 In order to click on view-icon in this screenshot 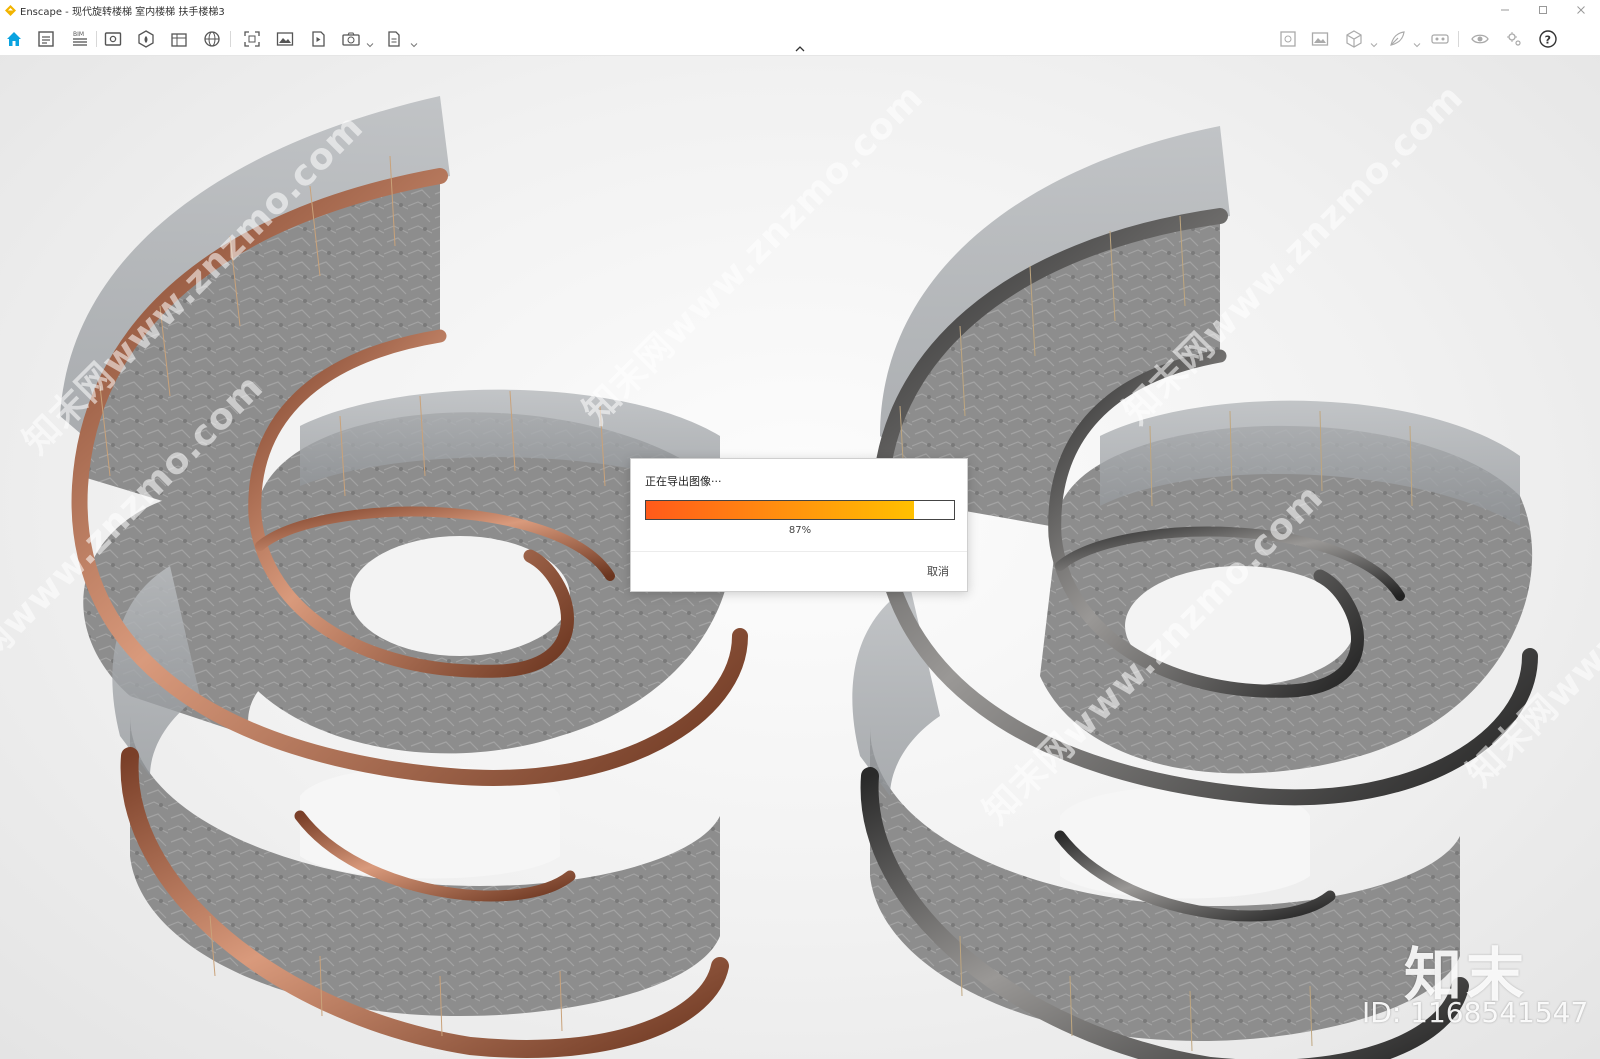, I will do `click(113, 39)`.